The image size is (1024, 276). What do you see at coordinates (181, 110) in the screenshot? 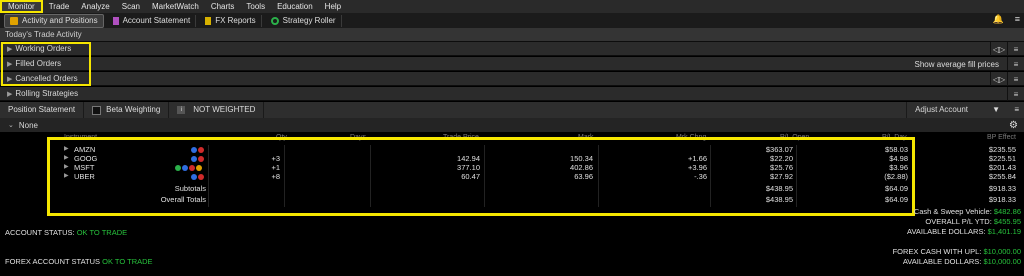
I see `info-icon: i` at bounding box center [181, 110].